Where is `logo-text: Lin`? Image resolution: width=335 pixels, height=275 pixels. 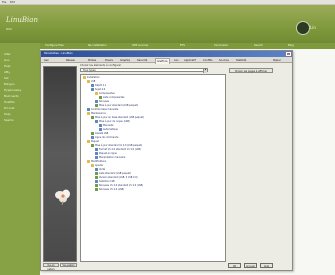 logo-text: Lin is located at coordinates (313, 27).